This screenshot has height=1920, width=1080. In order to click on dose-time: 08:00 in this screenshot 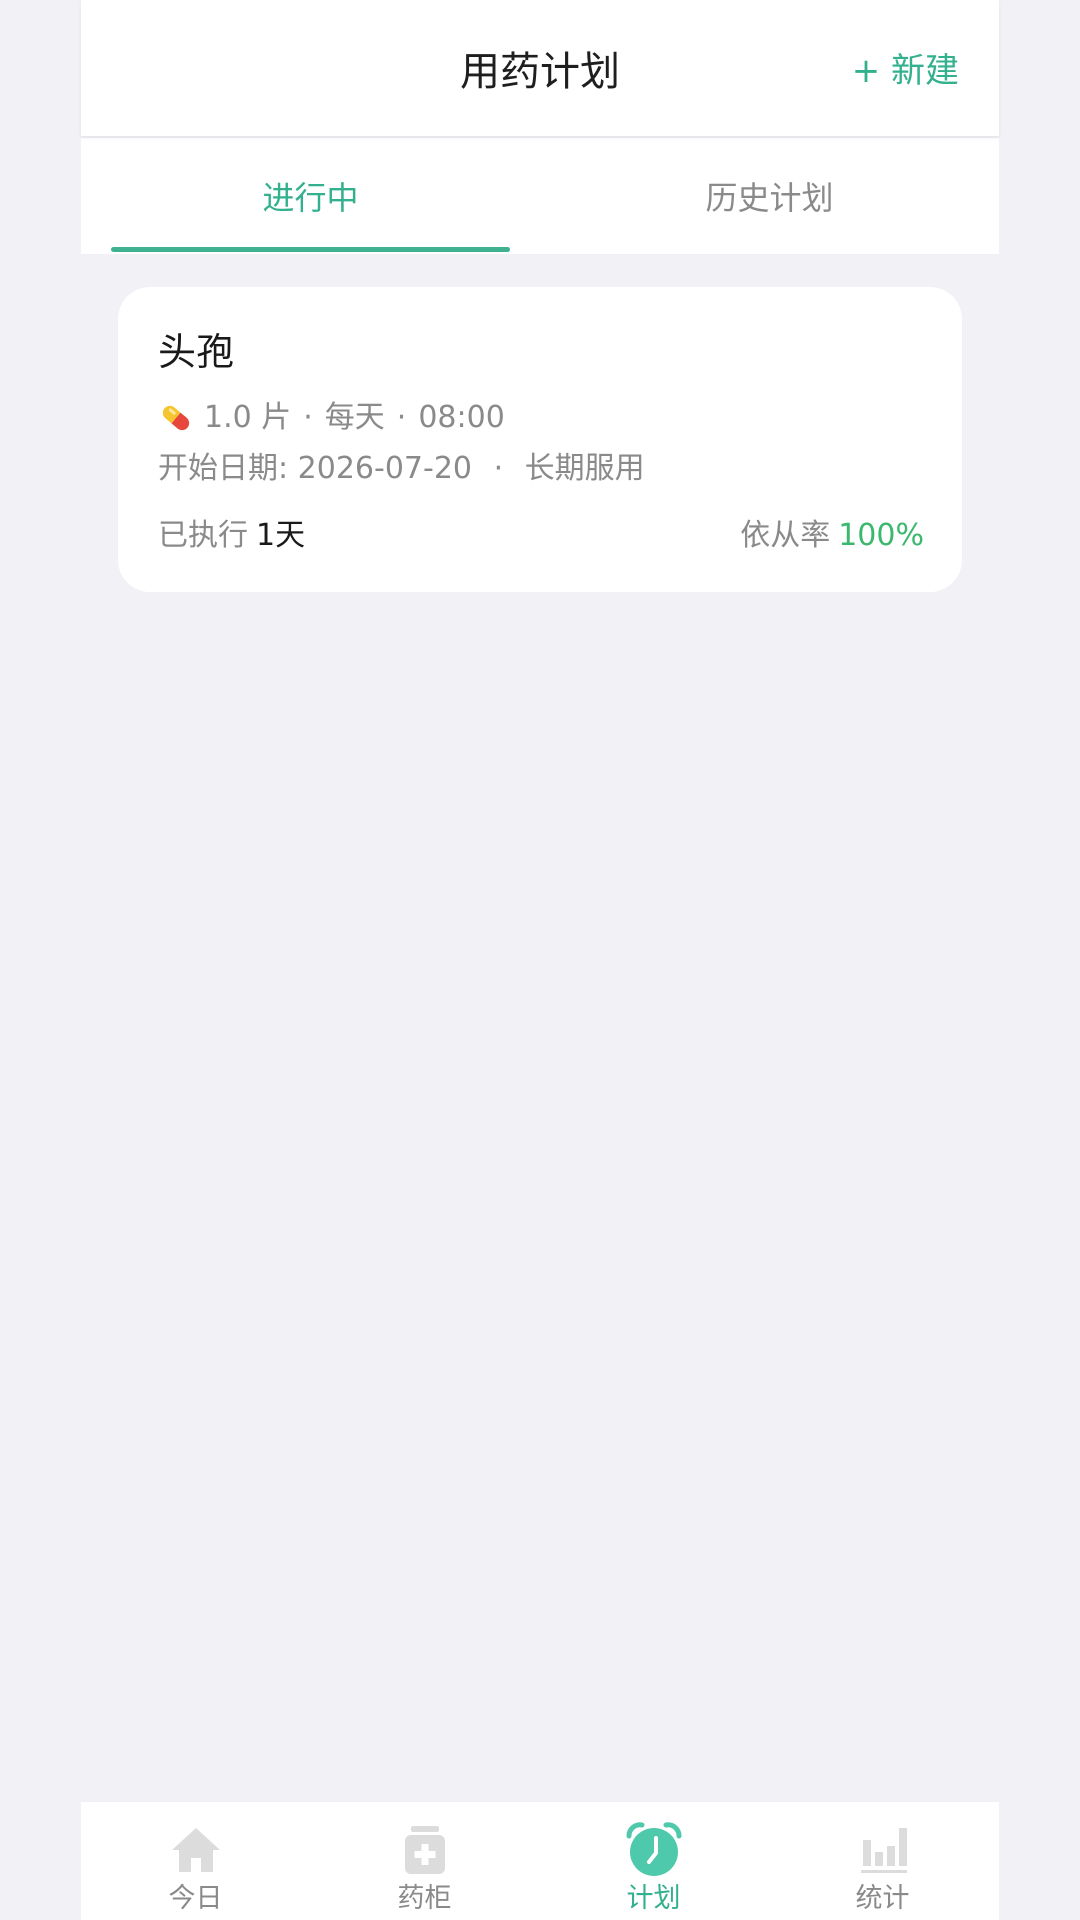, I will do `click(461, 417)`.